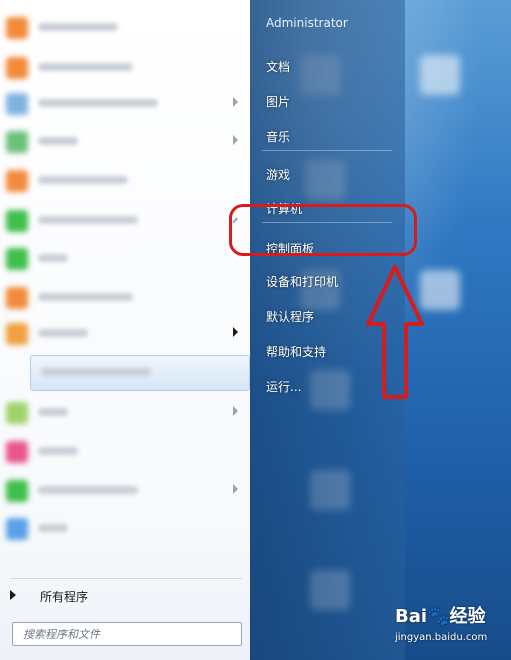 The image size is (511, 660). What do you see at coordinates (64, 597) in the screenshot?
I see `all-programs-label: 所有程序` at bounding box center [64, 597].